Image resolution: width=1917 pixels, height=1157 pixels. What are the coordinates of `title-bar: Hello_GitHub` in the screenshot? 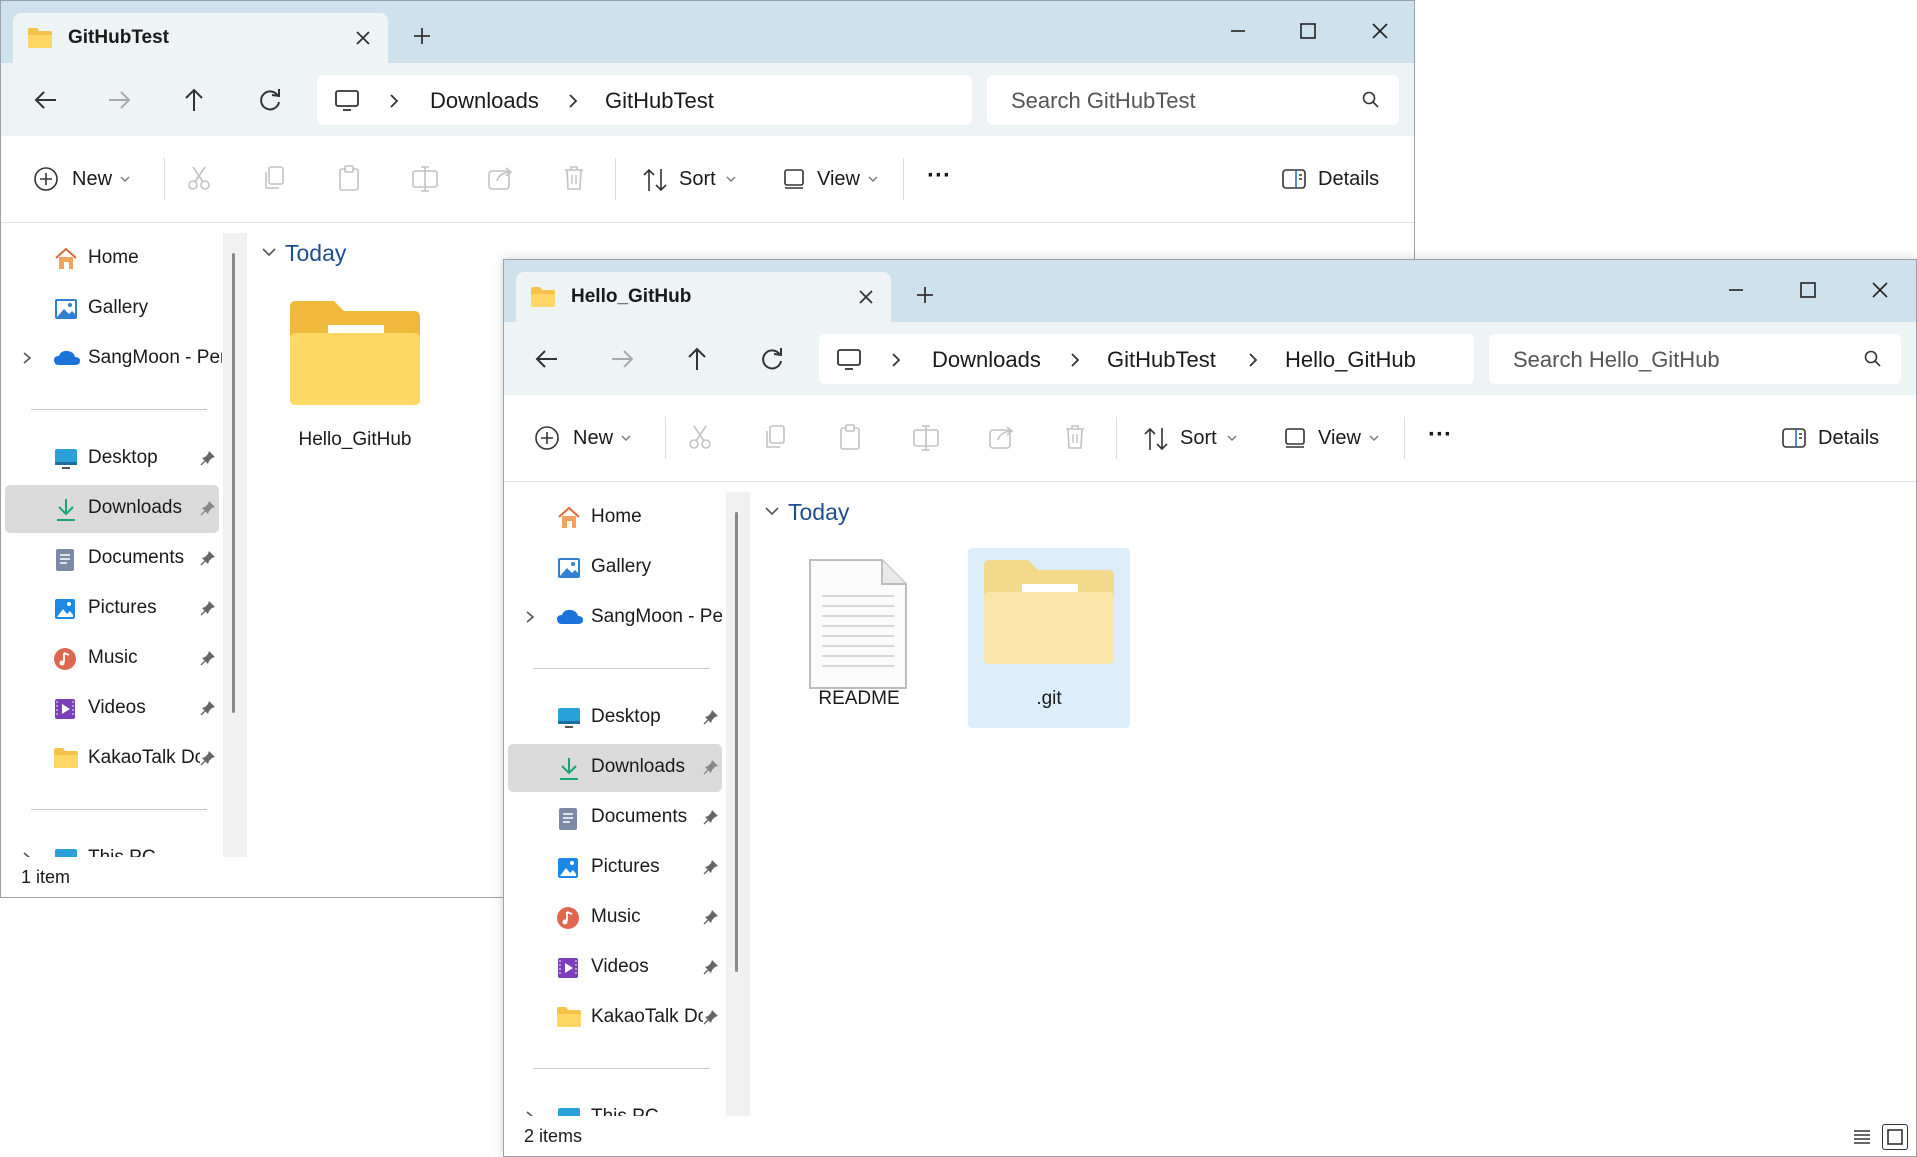 It's located at (1210, 291).